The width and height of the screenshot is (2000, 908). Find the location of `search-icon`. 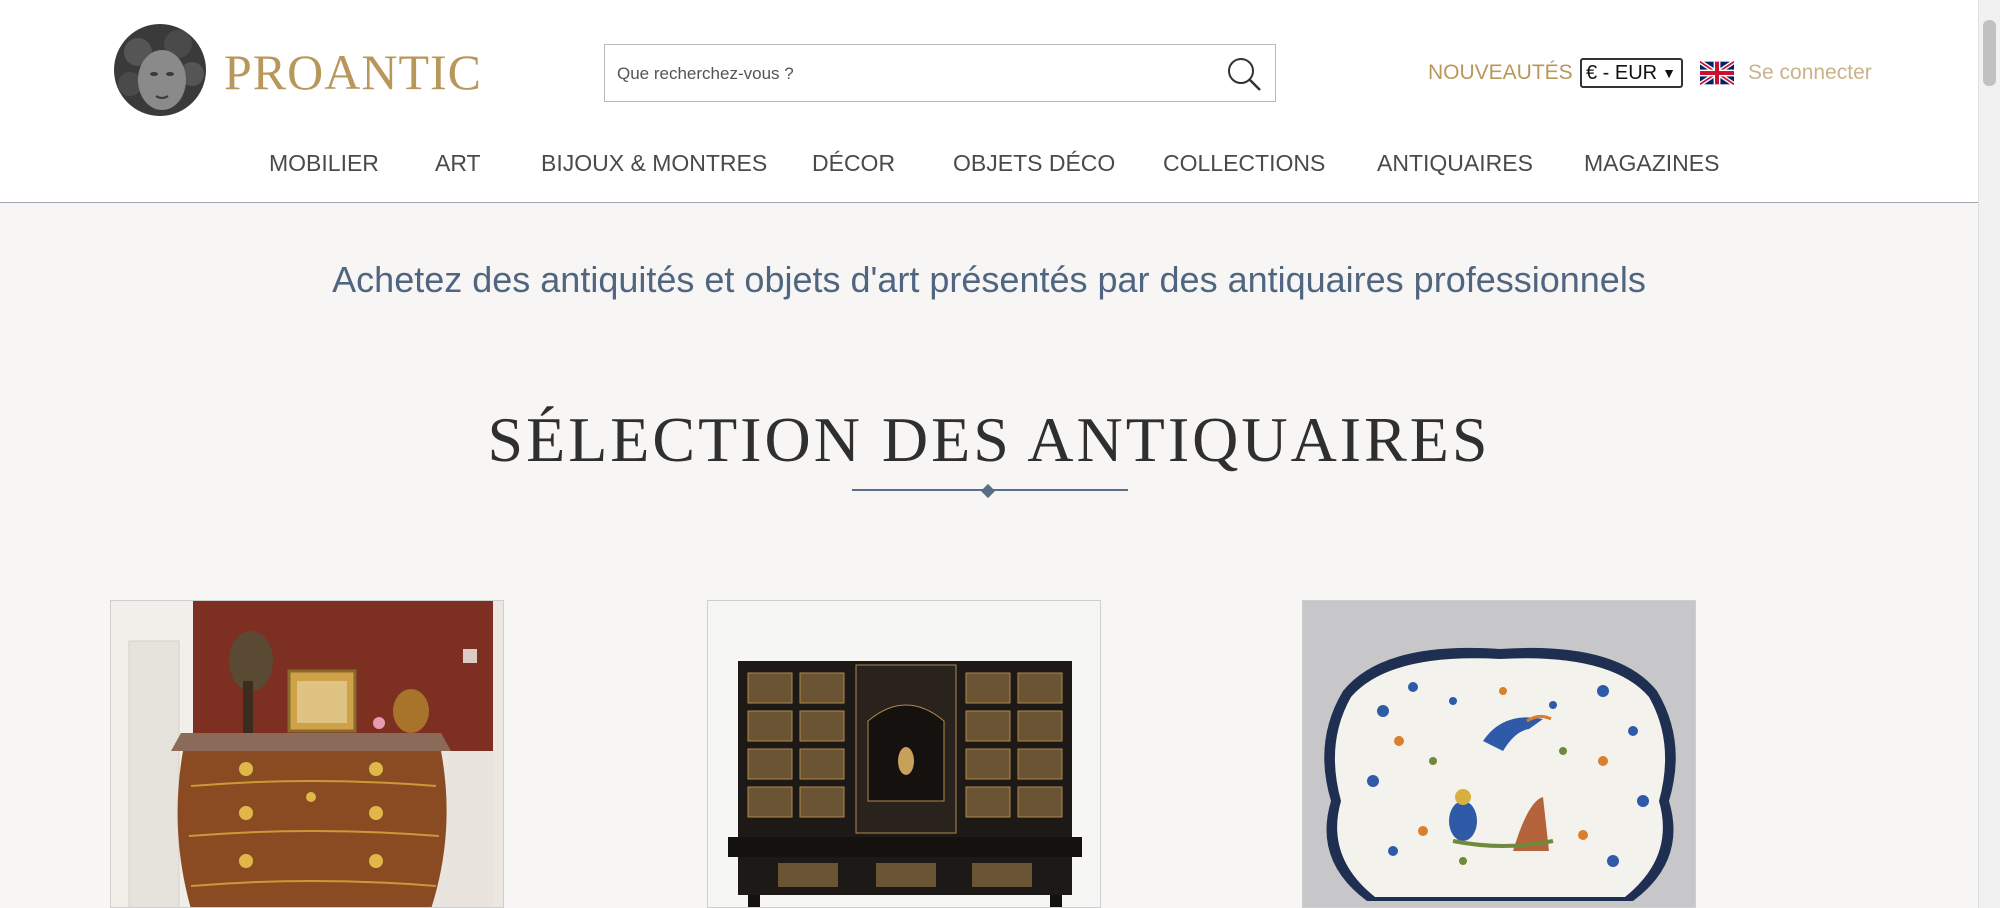

search-icon is located at coordinates (1244, 74).